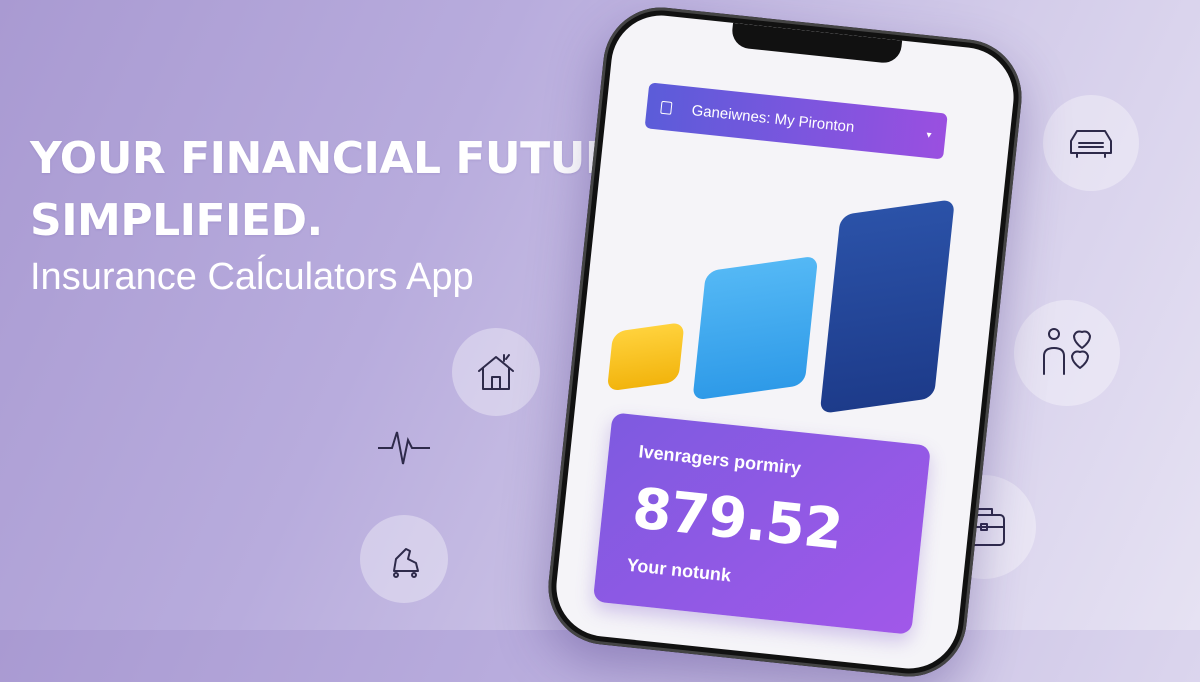  I want to click on headline-line-1: YOUR FINANCIAL FUTURE,, so click(347, 158).